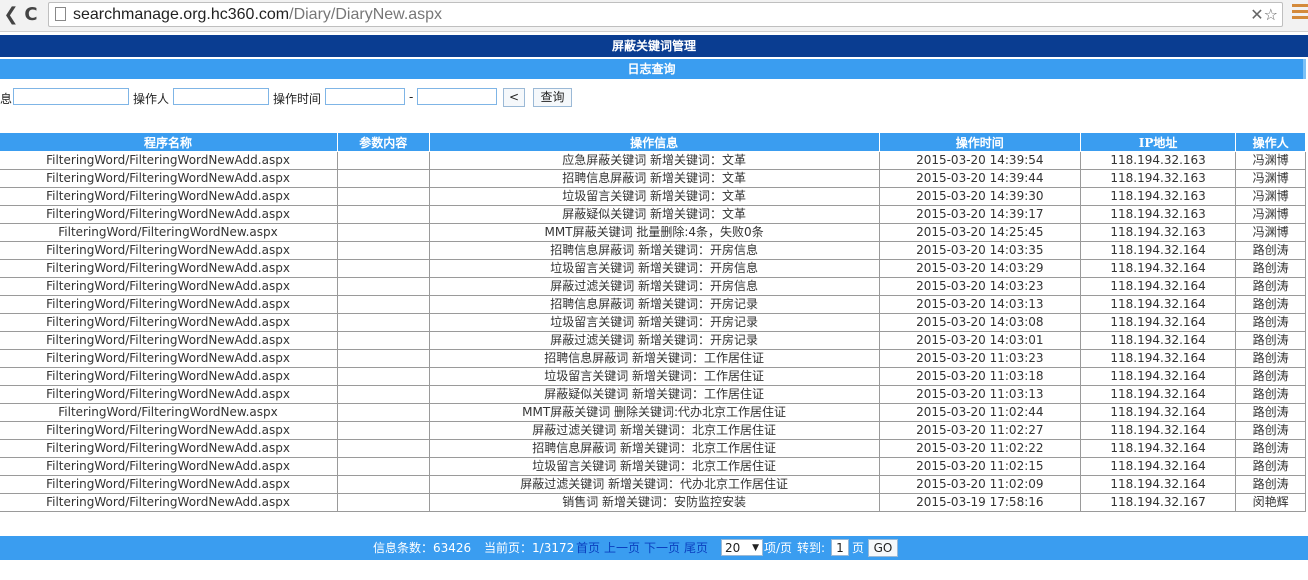  I want to click on col-params: 参数内容, so click(383, 142).